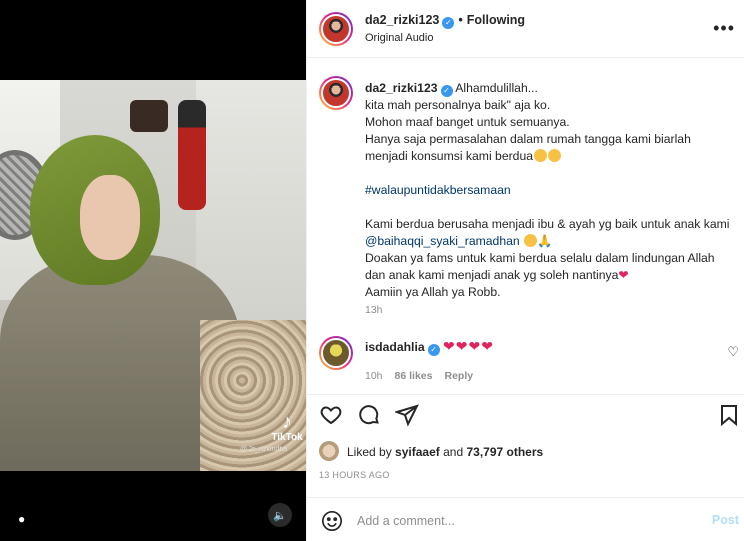 This screenshot has height=541, width=744. Describe the element at coordinates (401, 88) in the screenshot. I see `caption-username: da2_rizki123` at that location.